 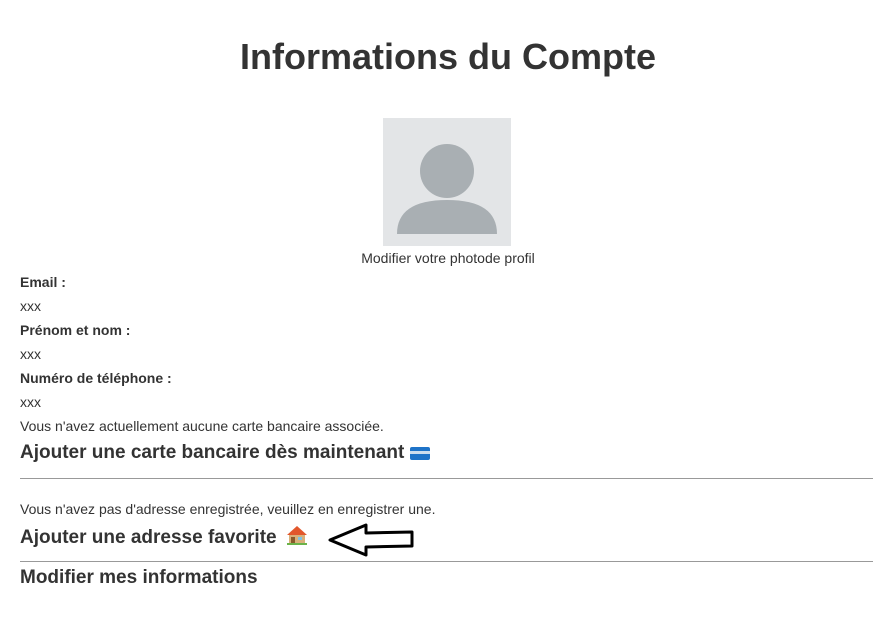 I want to click on edit-photo-link: Modifier votre photode profil, so click(x=448, y=258).